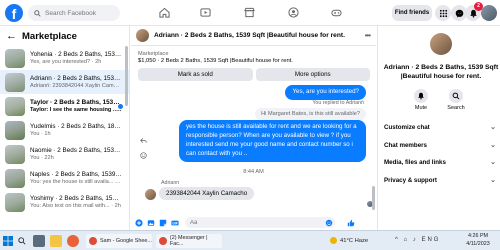 The image size is (500, 250). Describe the element at coordinates (415, 162) in the screenshot. I see `row-label: Media, files and links` at that location.